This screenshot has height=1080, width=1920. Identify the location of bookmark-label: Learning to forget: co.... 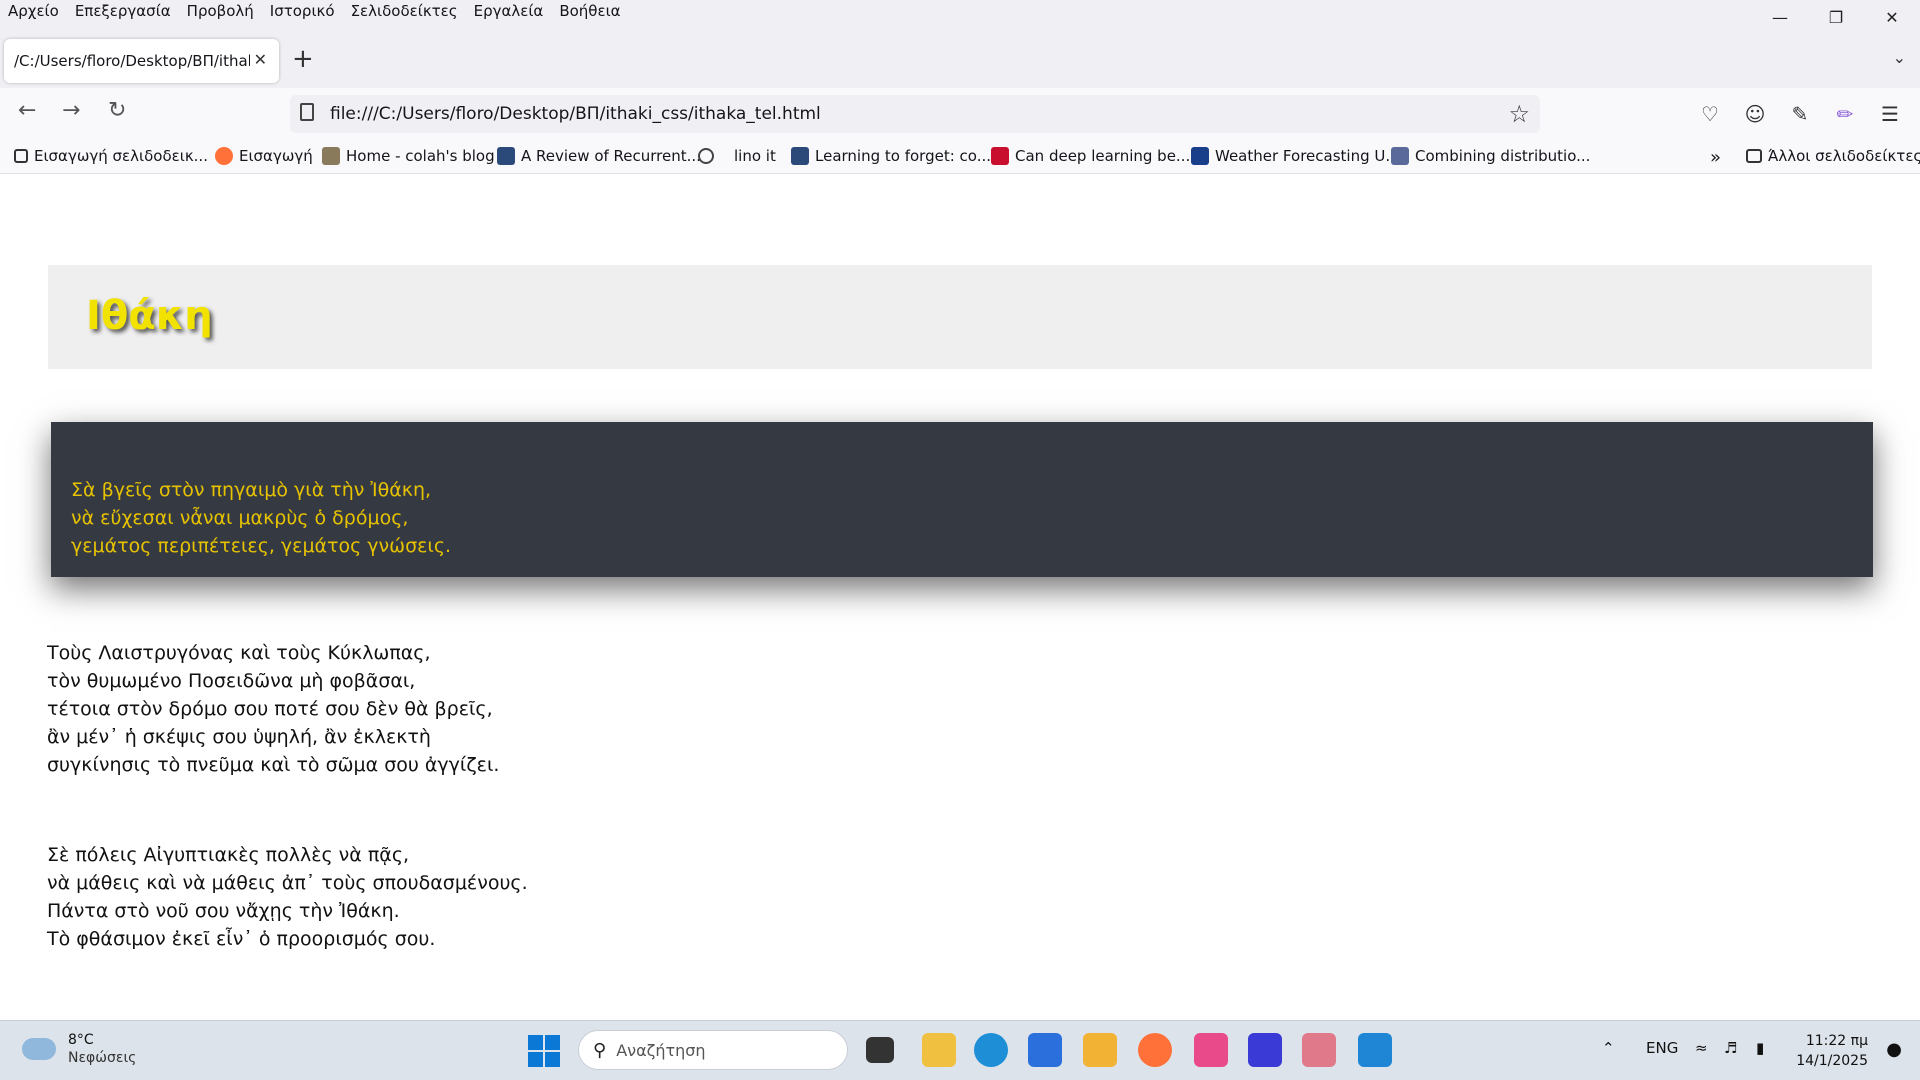
(903, 156).